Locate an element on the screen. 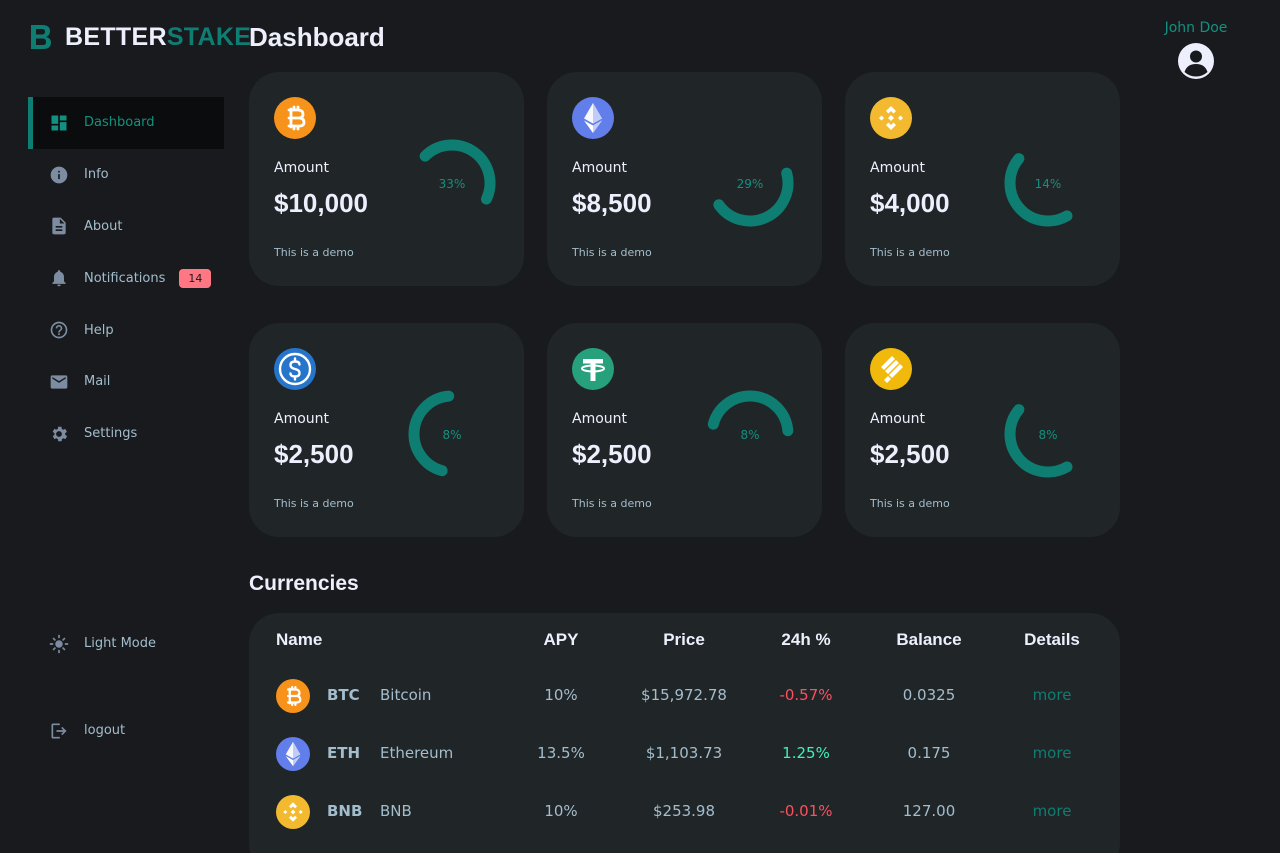  currency-symbol: BNB is located at coordinates (345, 811).